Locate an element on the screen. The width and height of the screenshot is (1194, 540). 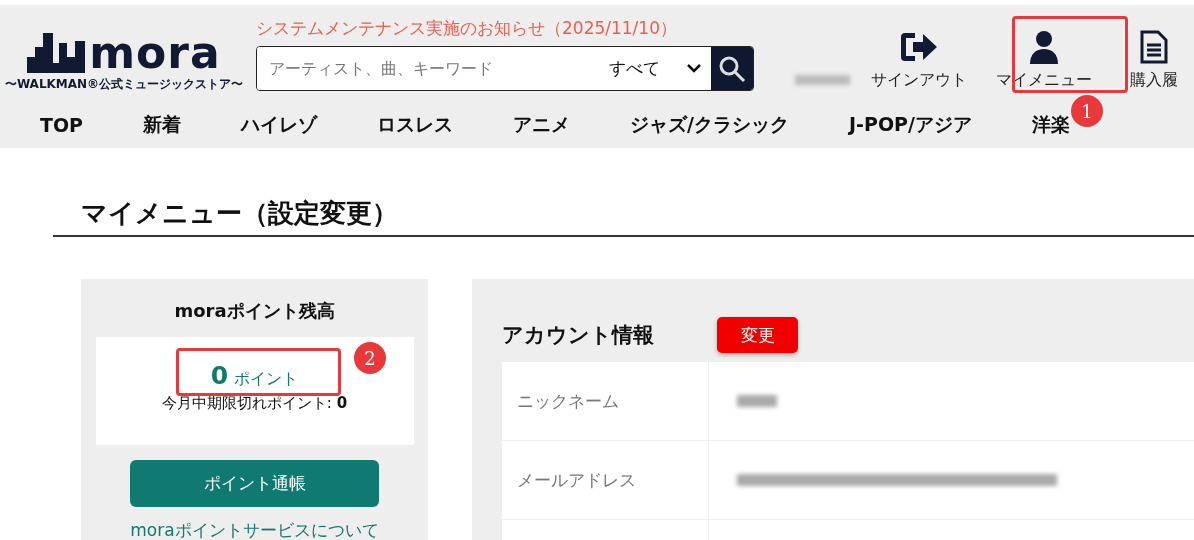
user-link: マイメニュー is located at coordinates (1044, 60).